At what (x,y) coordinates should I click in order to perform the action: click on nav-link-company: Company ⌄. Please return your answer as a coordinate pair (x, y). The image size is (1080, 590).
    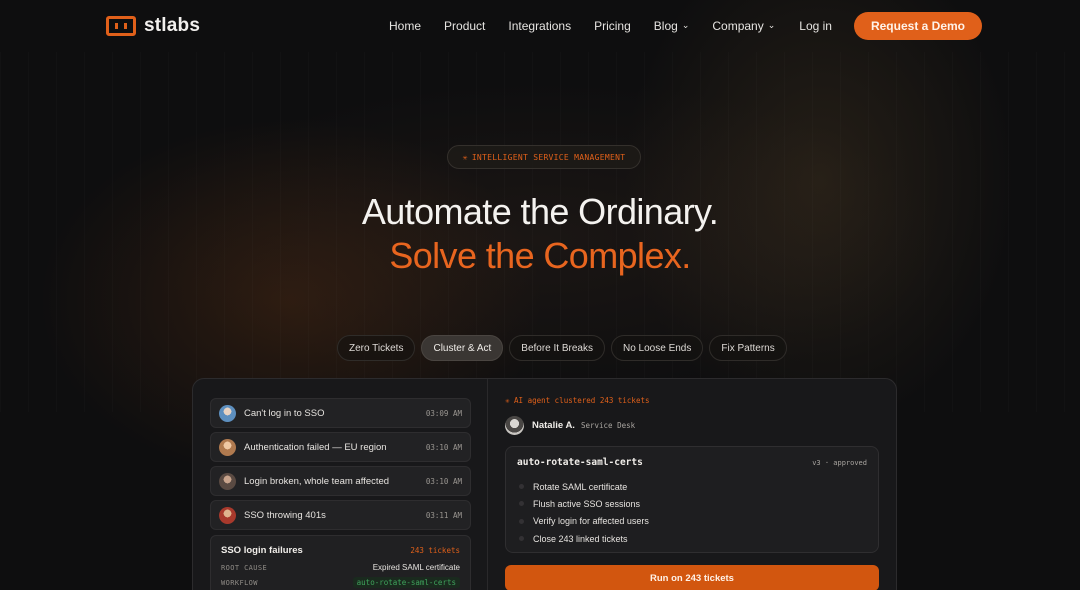
    Looking at the image, I should click on (743, 26).